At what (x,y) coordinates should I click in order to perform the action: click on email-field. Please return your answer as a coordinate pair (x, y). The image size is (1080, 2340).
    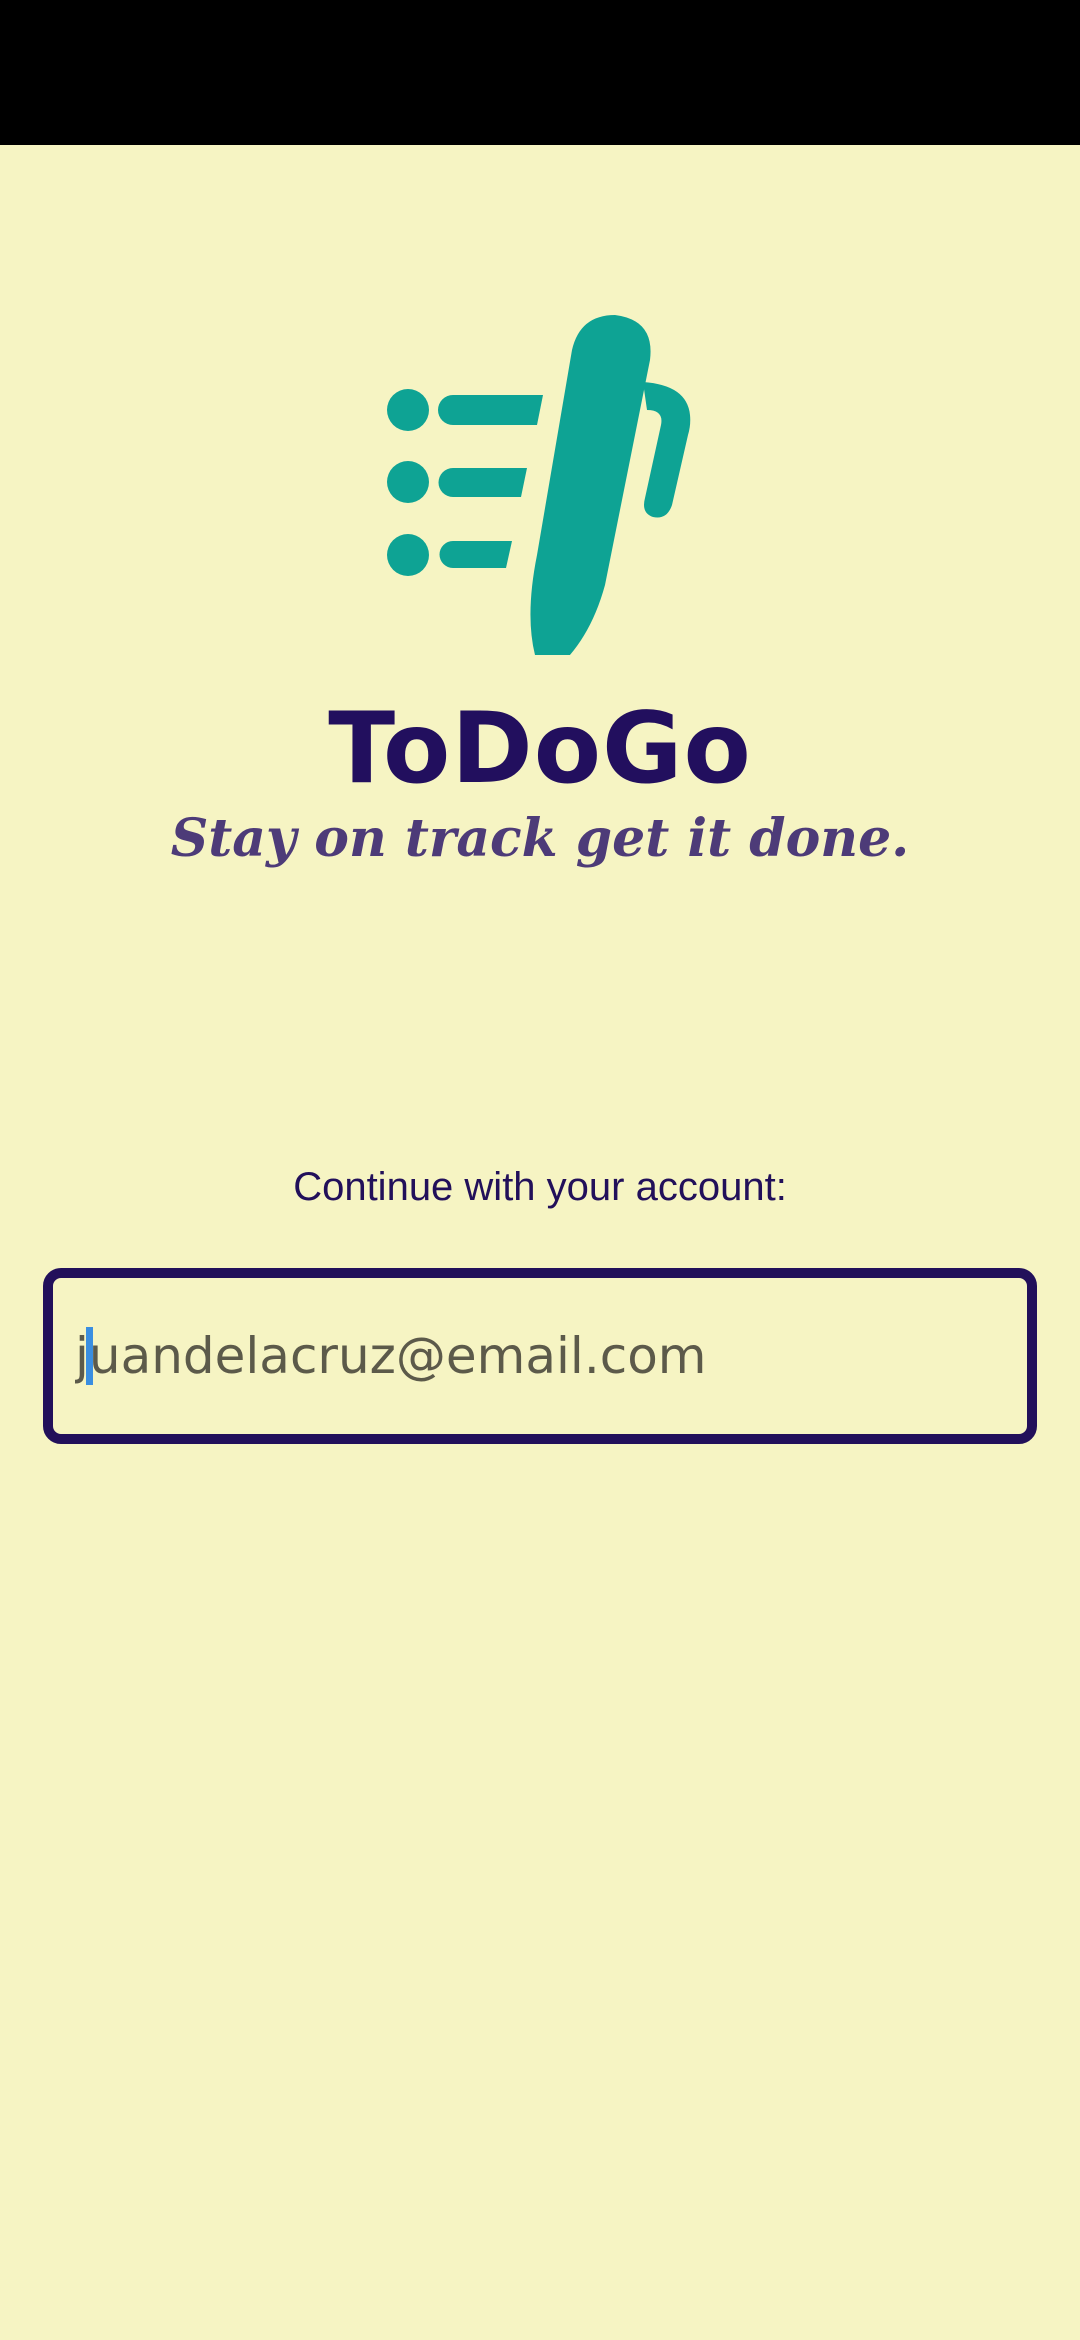
    Looking at the image, I should click on (540, 1356).